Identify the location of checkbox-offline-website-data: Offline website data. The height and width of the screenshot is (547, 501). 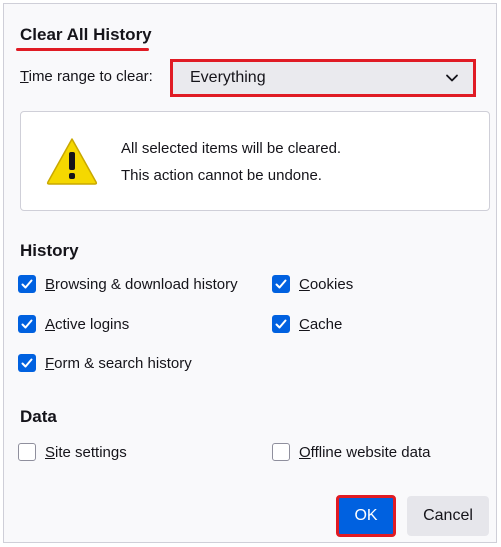
(351, 452).